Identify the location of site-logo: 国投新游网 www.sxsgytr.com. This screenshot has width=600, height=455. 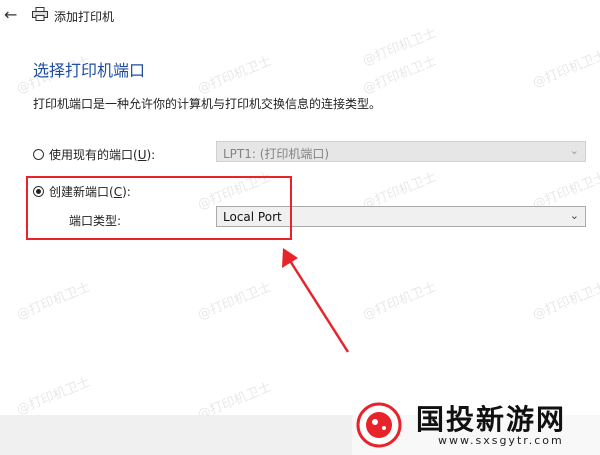
(476, 424).